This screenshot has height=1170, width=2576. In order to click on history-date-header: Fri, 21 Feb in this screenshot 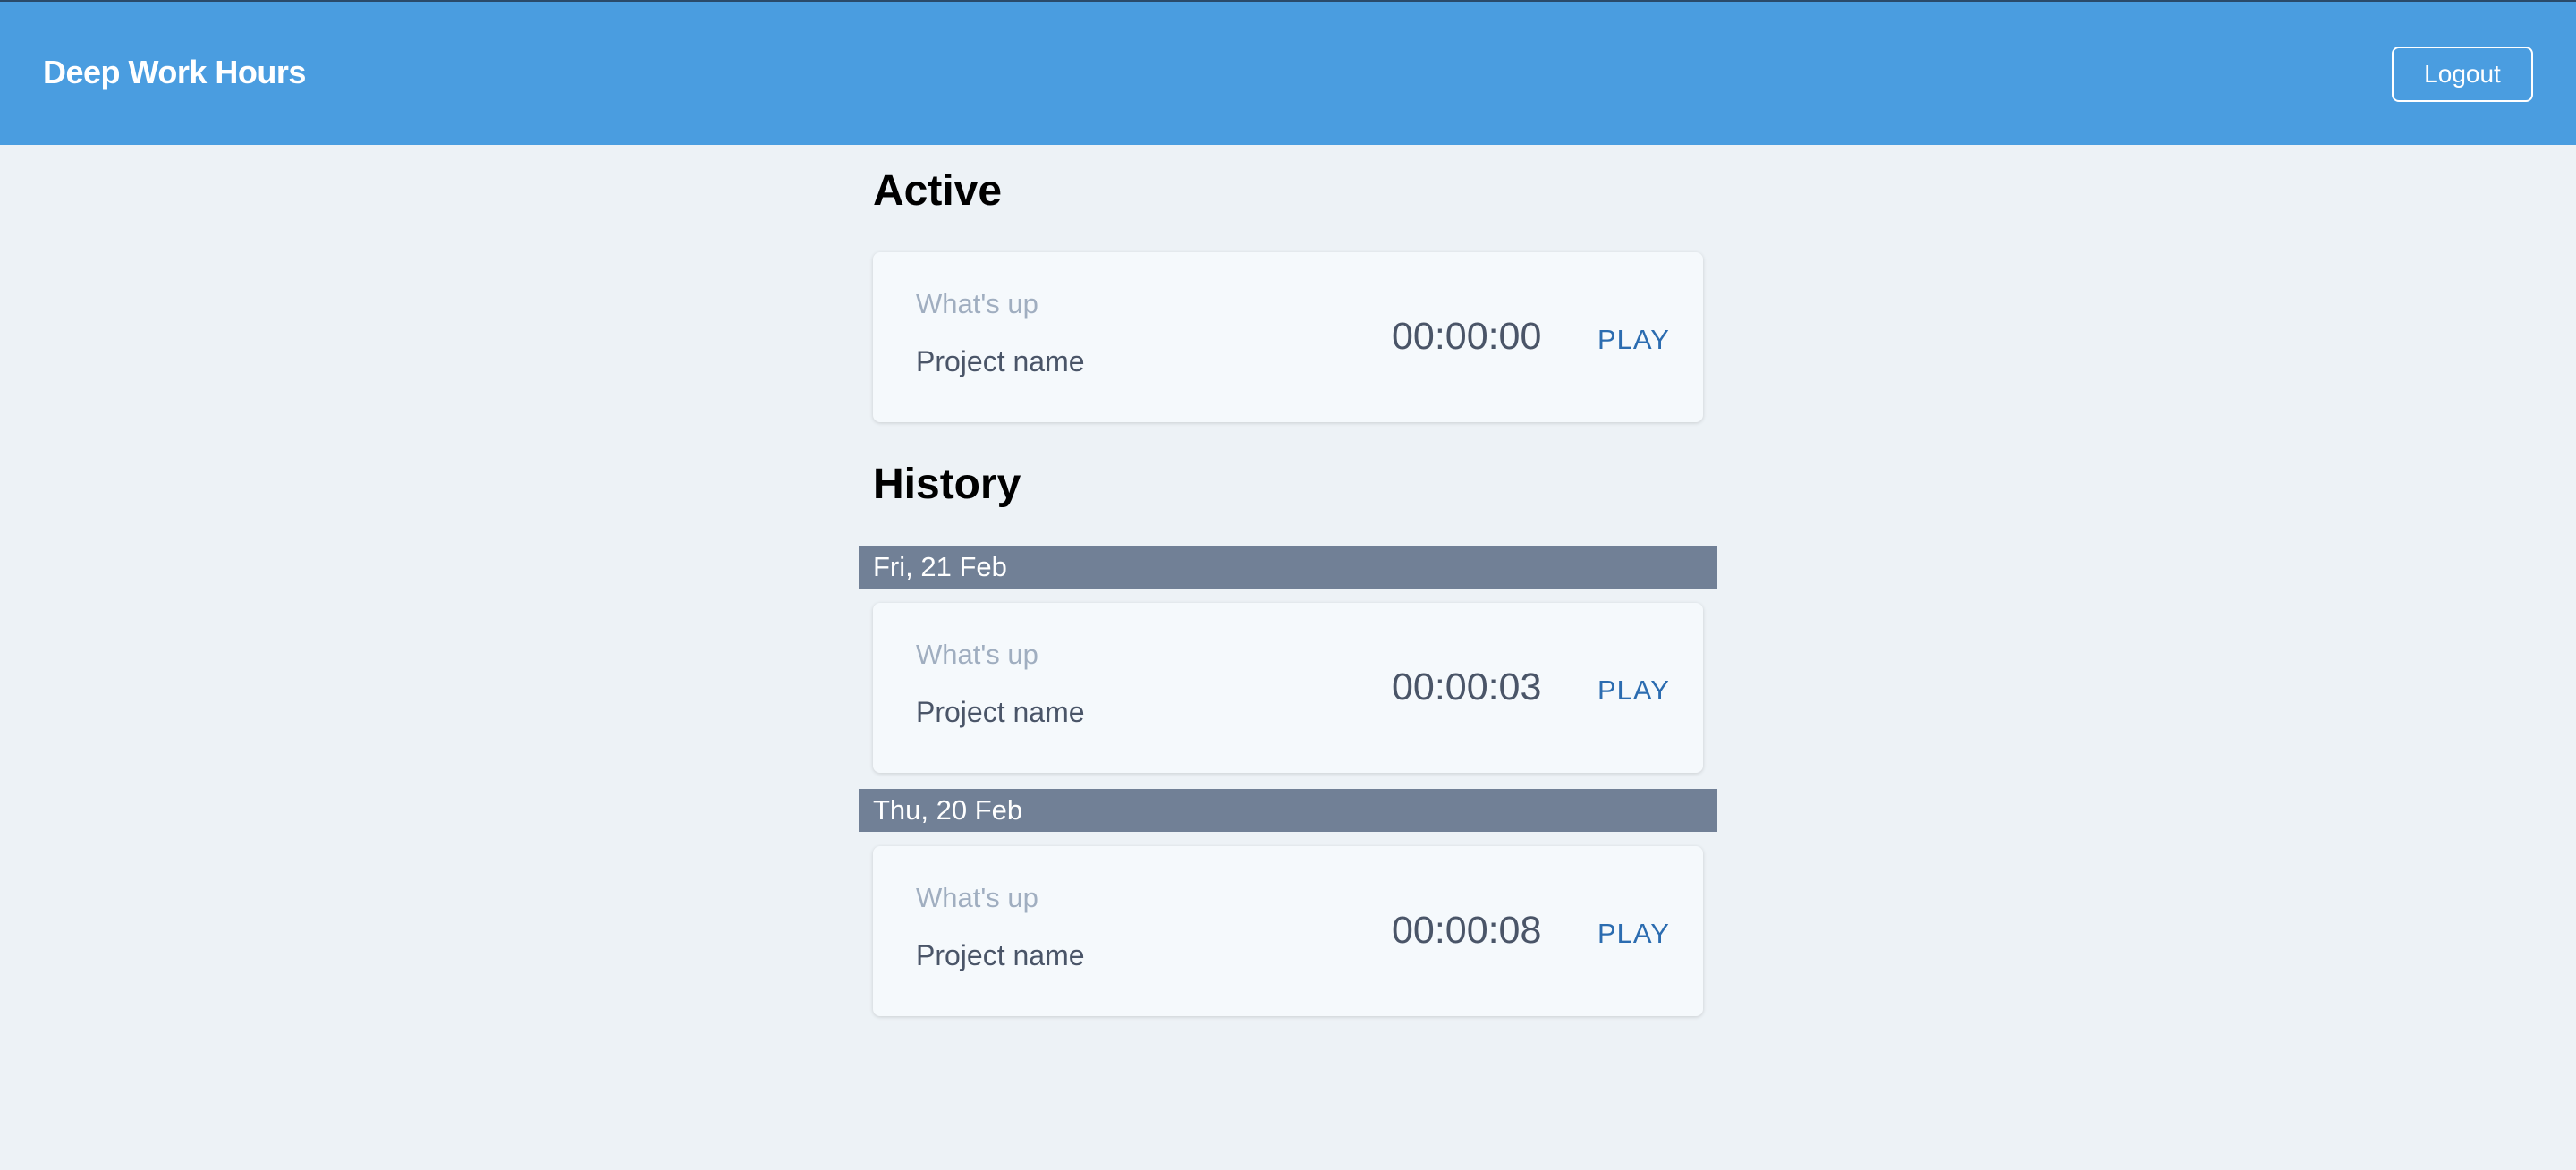, I will do `click(1288, 567)`.